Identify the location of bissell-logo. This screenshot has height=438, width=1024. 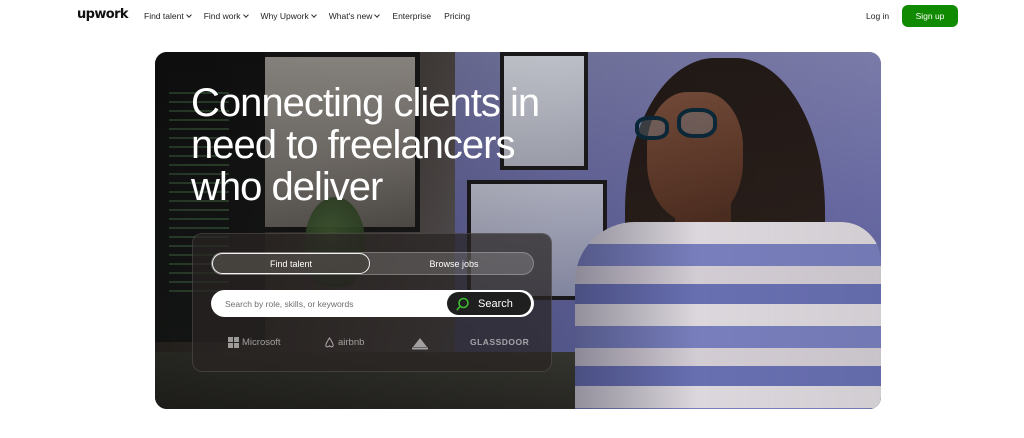
(420, 343).